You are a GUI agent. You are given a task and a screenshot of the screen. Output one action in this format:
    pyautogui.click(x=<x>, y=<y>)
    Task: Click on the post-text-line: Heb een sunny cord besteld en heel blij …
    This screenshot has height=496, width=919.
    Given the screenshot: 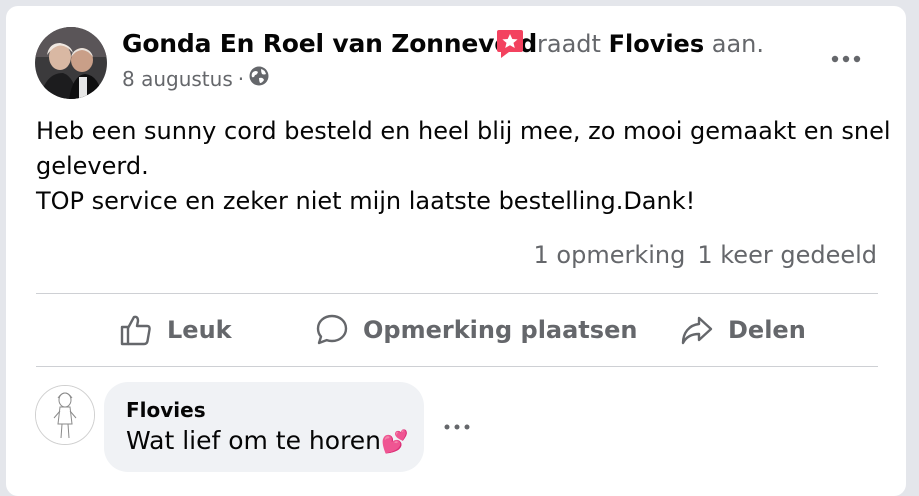 What is the action you would take?
    pyautogui.click(x=463, y=131)
    